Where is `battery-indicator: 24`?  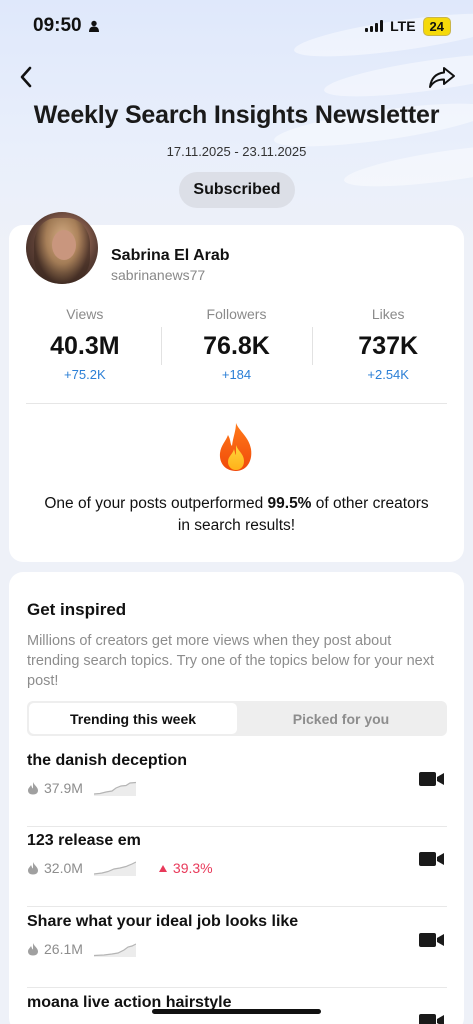
battery-indicator: 24 is located at coordinates (436, 26).